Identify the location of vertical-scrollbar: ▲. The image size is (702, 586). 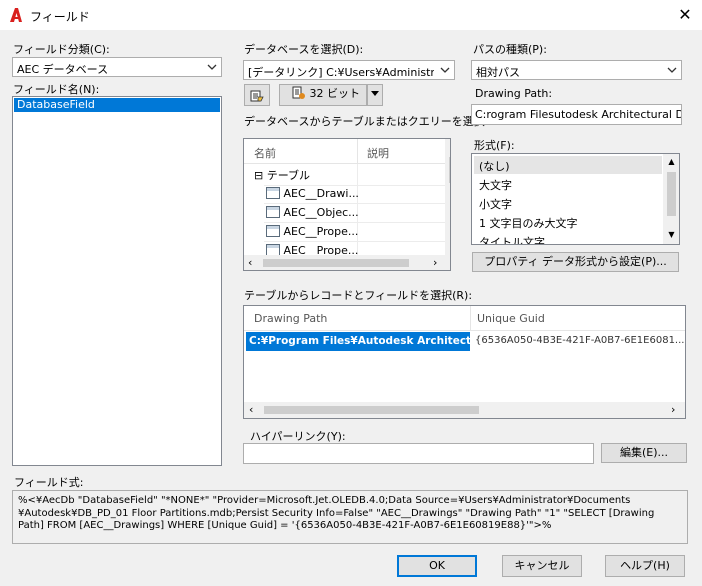
(447, 197).